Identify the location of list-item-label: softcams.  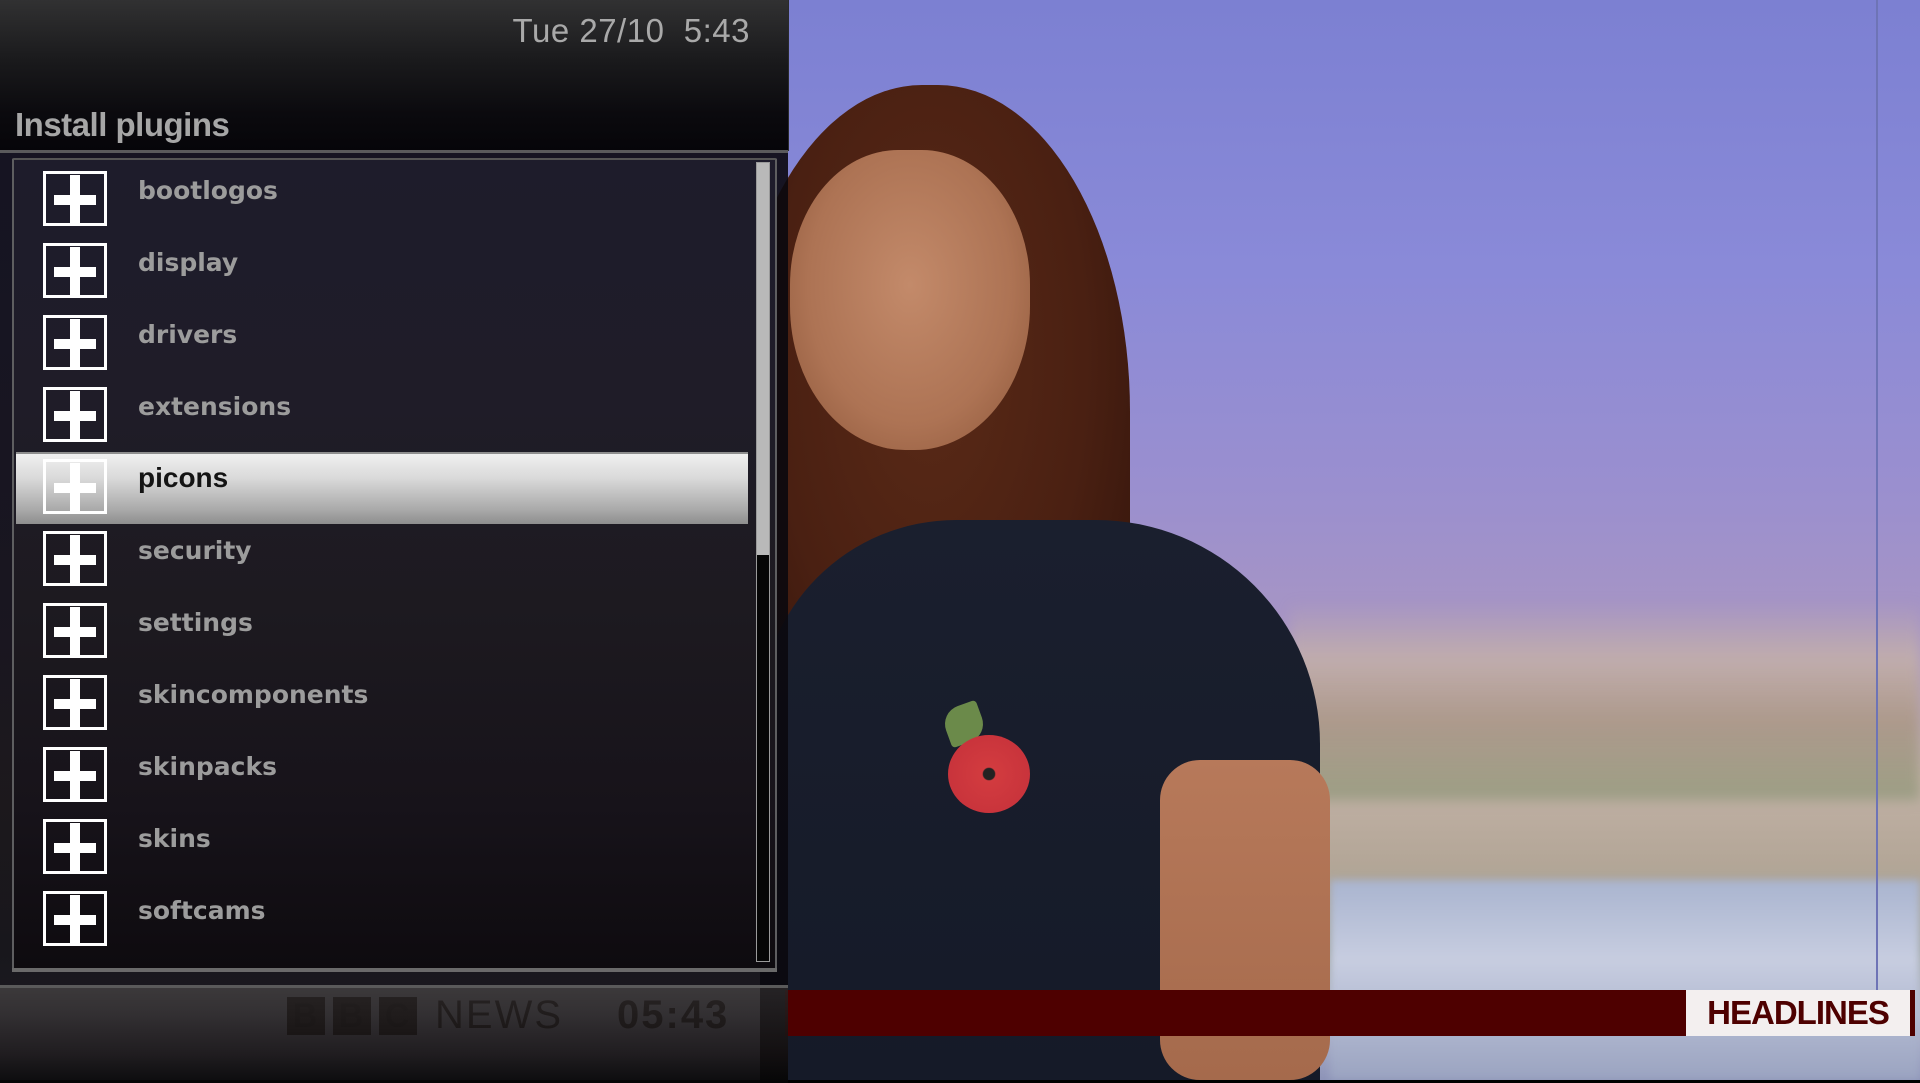
(202, 910).